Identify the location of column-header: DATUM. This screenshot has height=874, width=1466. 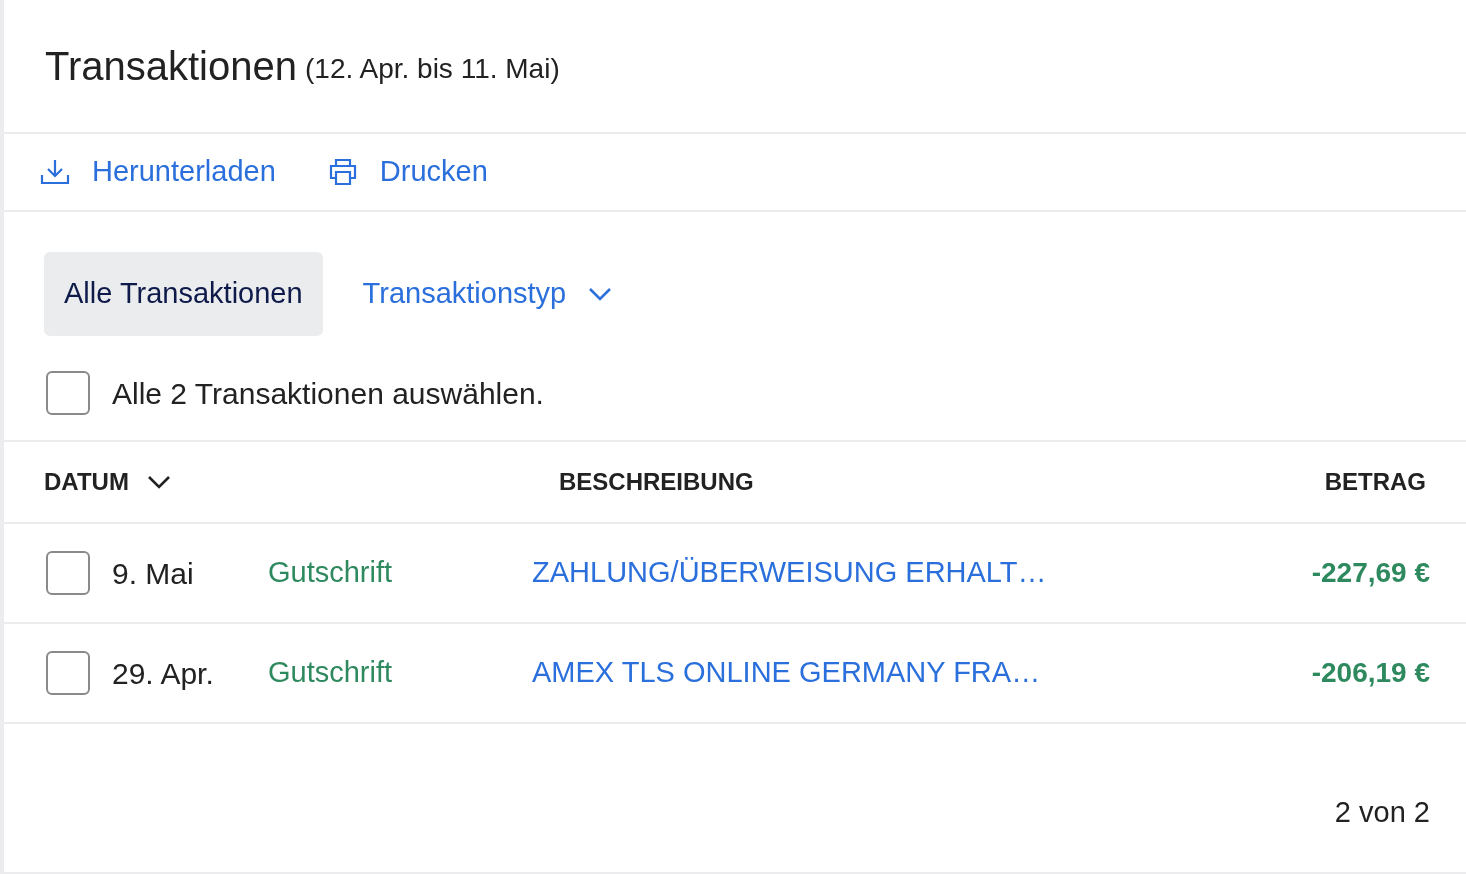
(107, 482).